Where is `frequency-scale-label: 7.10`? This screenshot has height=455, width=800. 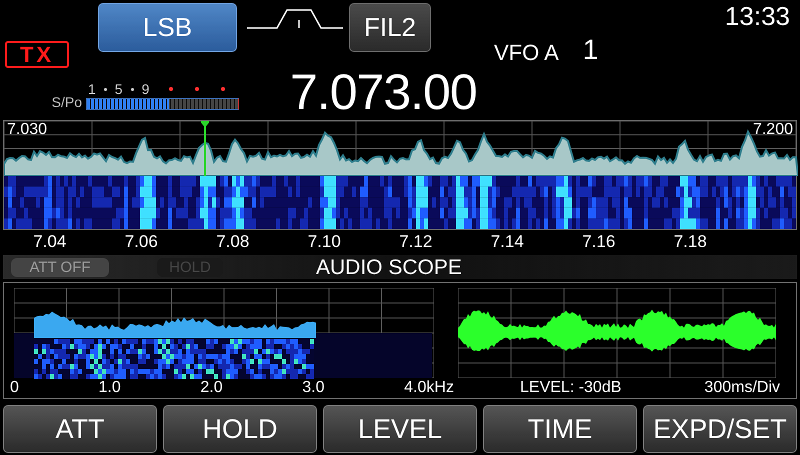
frequency-scale-label: 7.10 is located at coordinates (324, 241).